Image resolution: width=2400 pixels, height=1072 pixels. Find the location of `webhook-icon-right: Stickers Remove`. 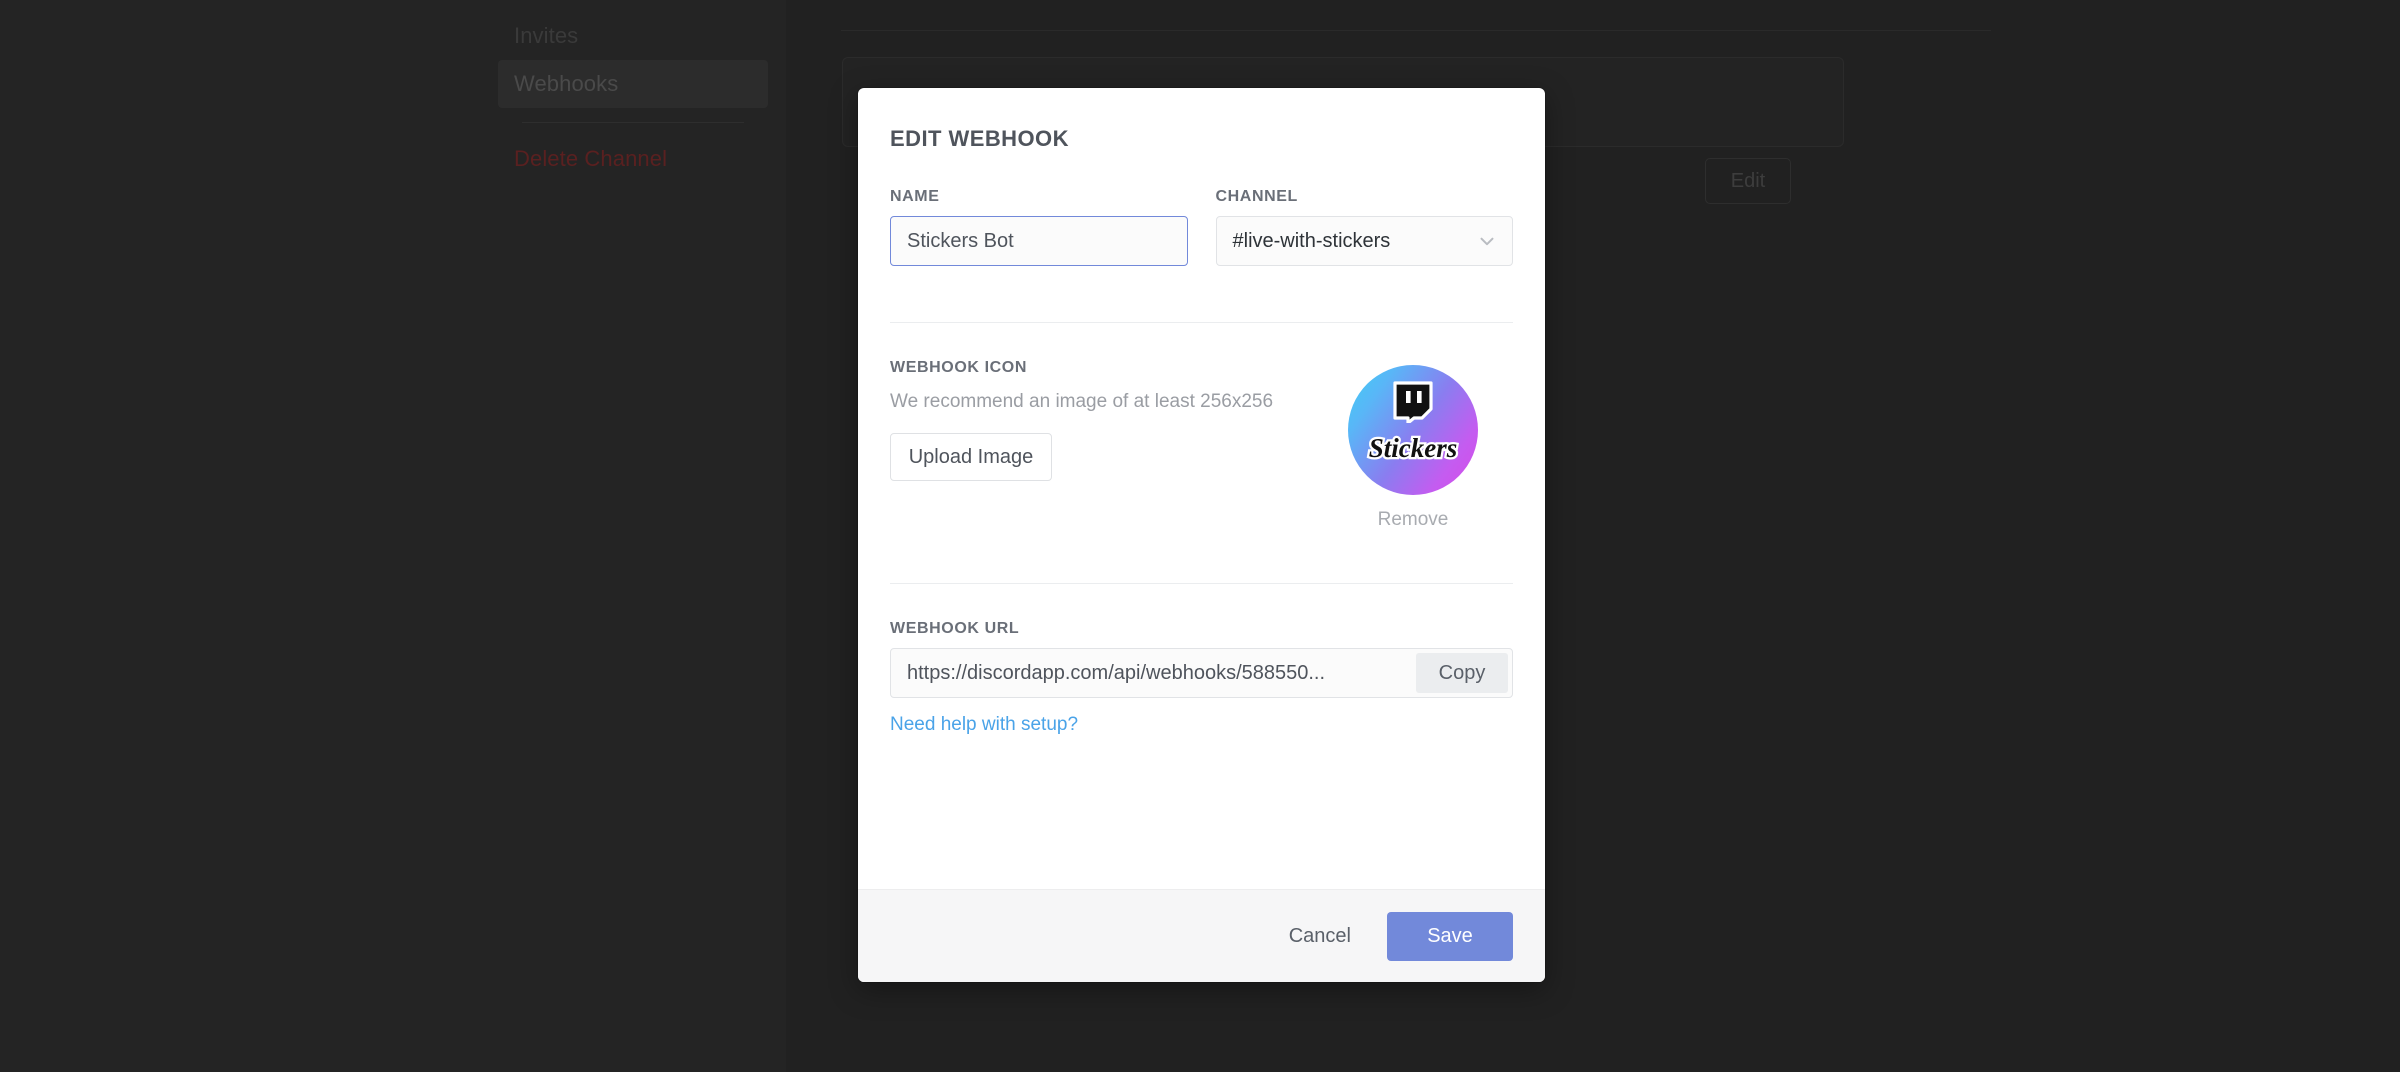

webhook-icon-right: Stickers Remove is located at coordinates (1413, 445).